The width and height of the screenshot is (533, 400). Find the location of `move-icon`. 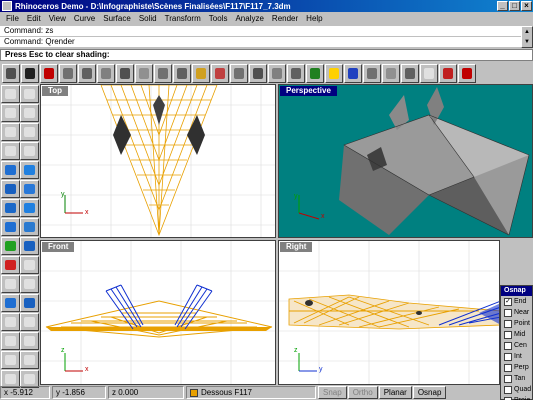

move-icon is located at coordinates (10, 265).